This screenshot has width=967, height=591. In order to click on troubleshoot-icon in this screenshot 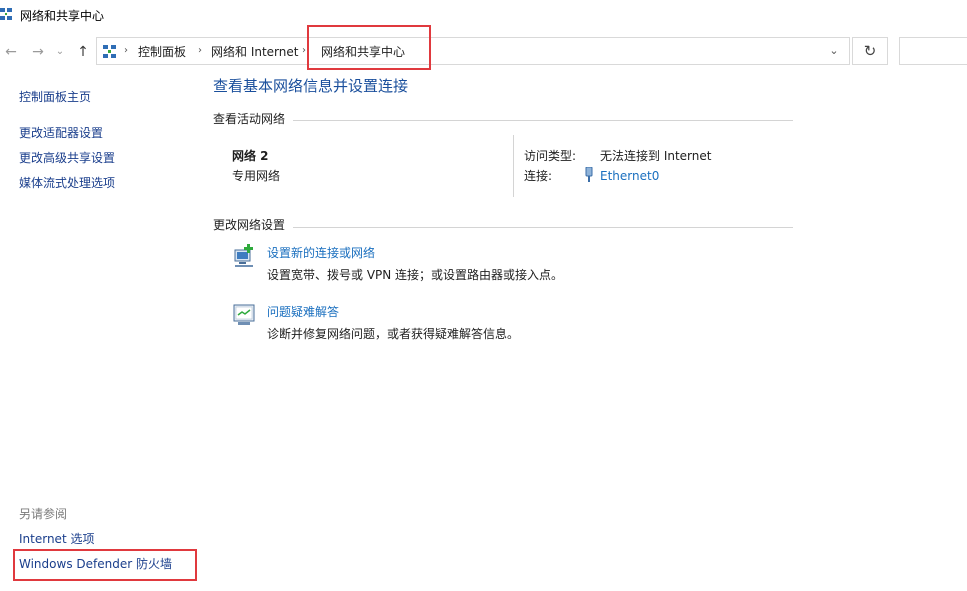, I will do `click(244, 314)`.